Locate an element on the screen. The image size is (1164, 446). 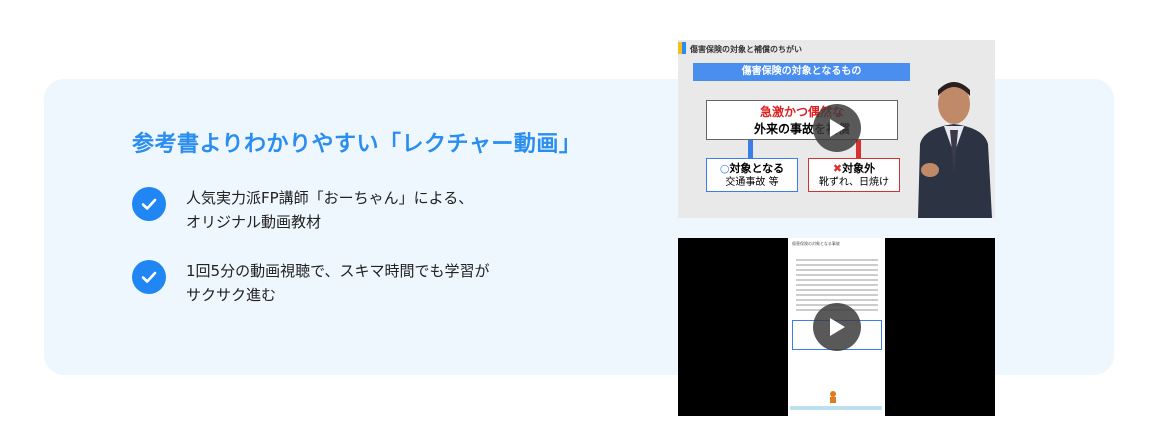
mascot-icon is located at coordinates (833, 397).